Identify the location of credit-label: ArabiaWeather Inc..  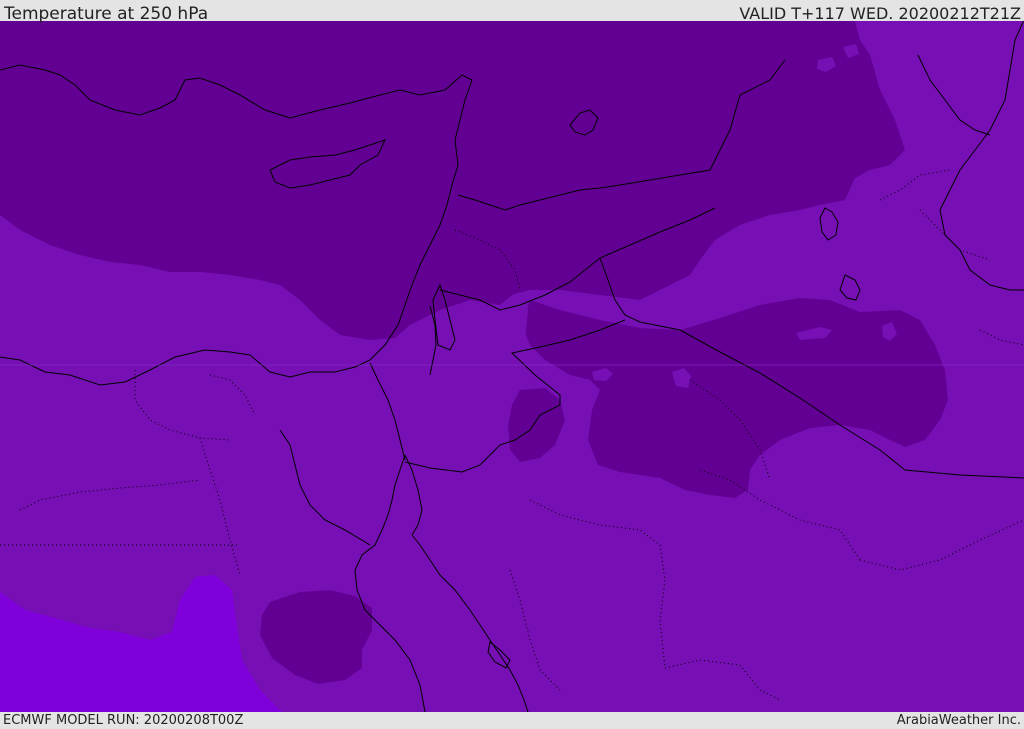
(958, 720).